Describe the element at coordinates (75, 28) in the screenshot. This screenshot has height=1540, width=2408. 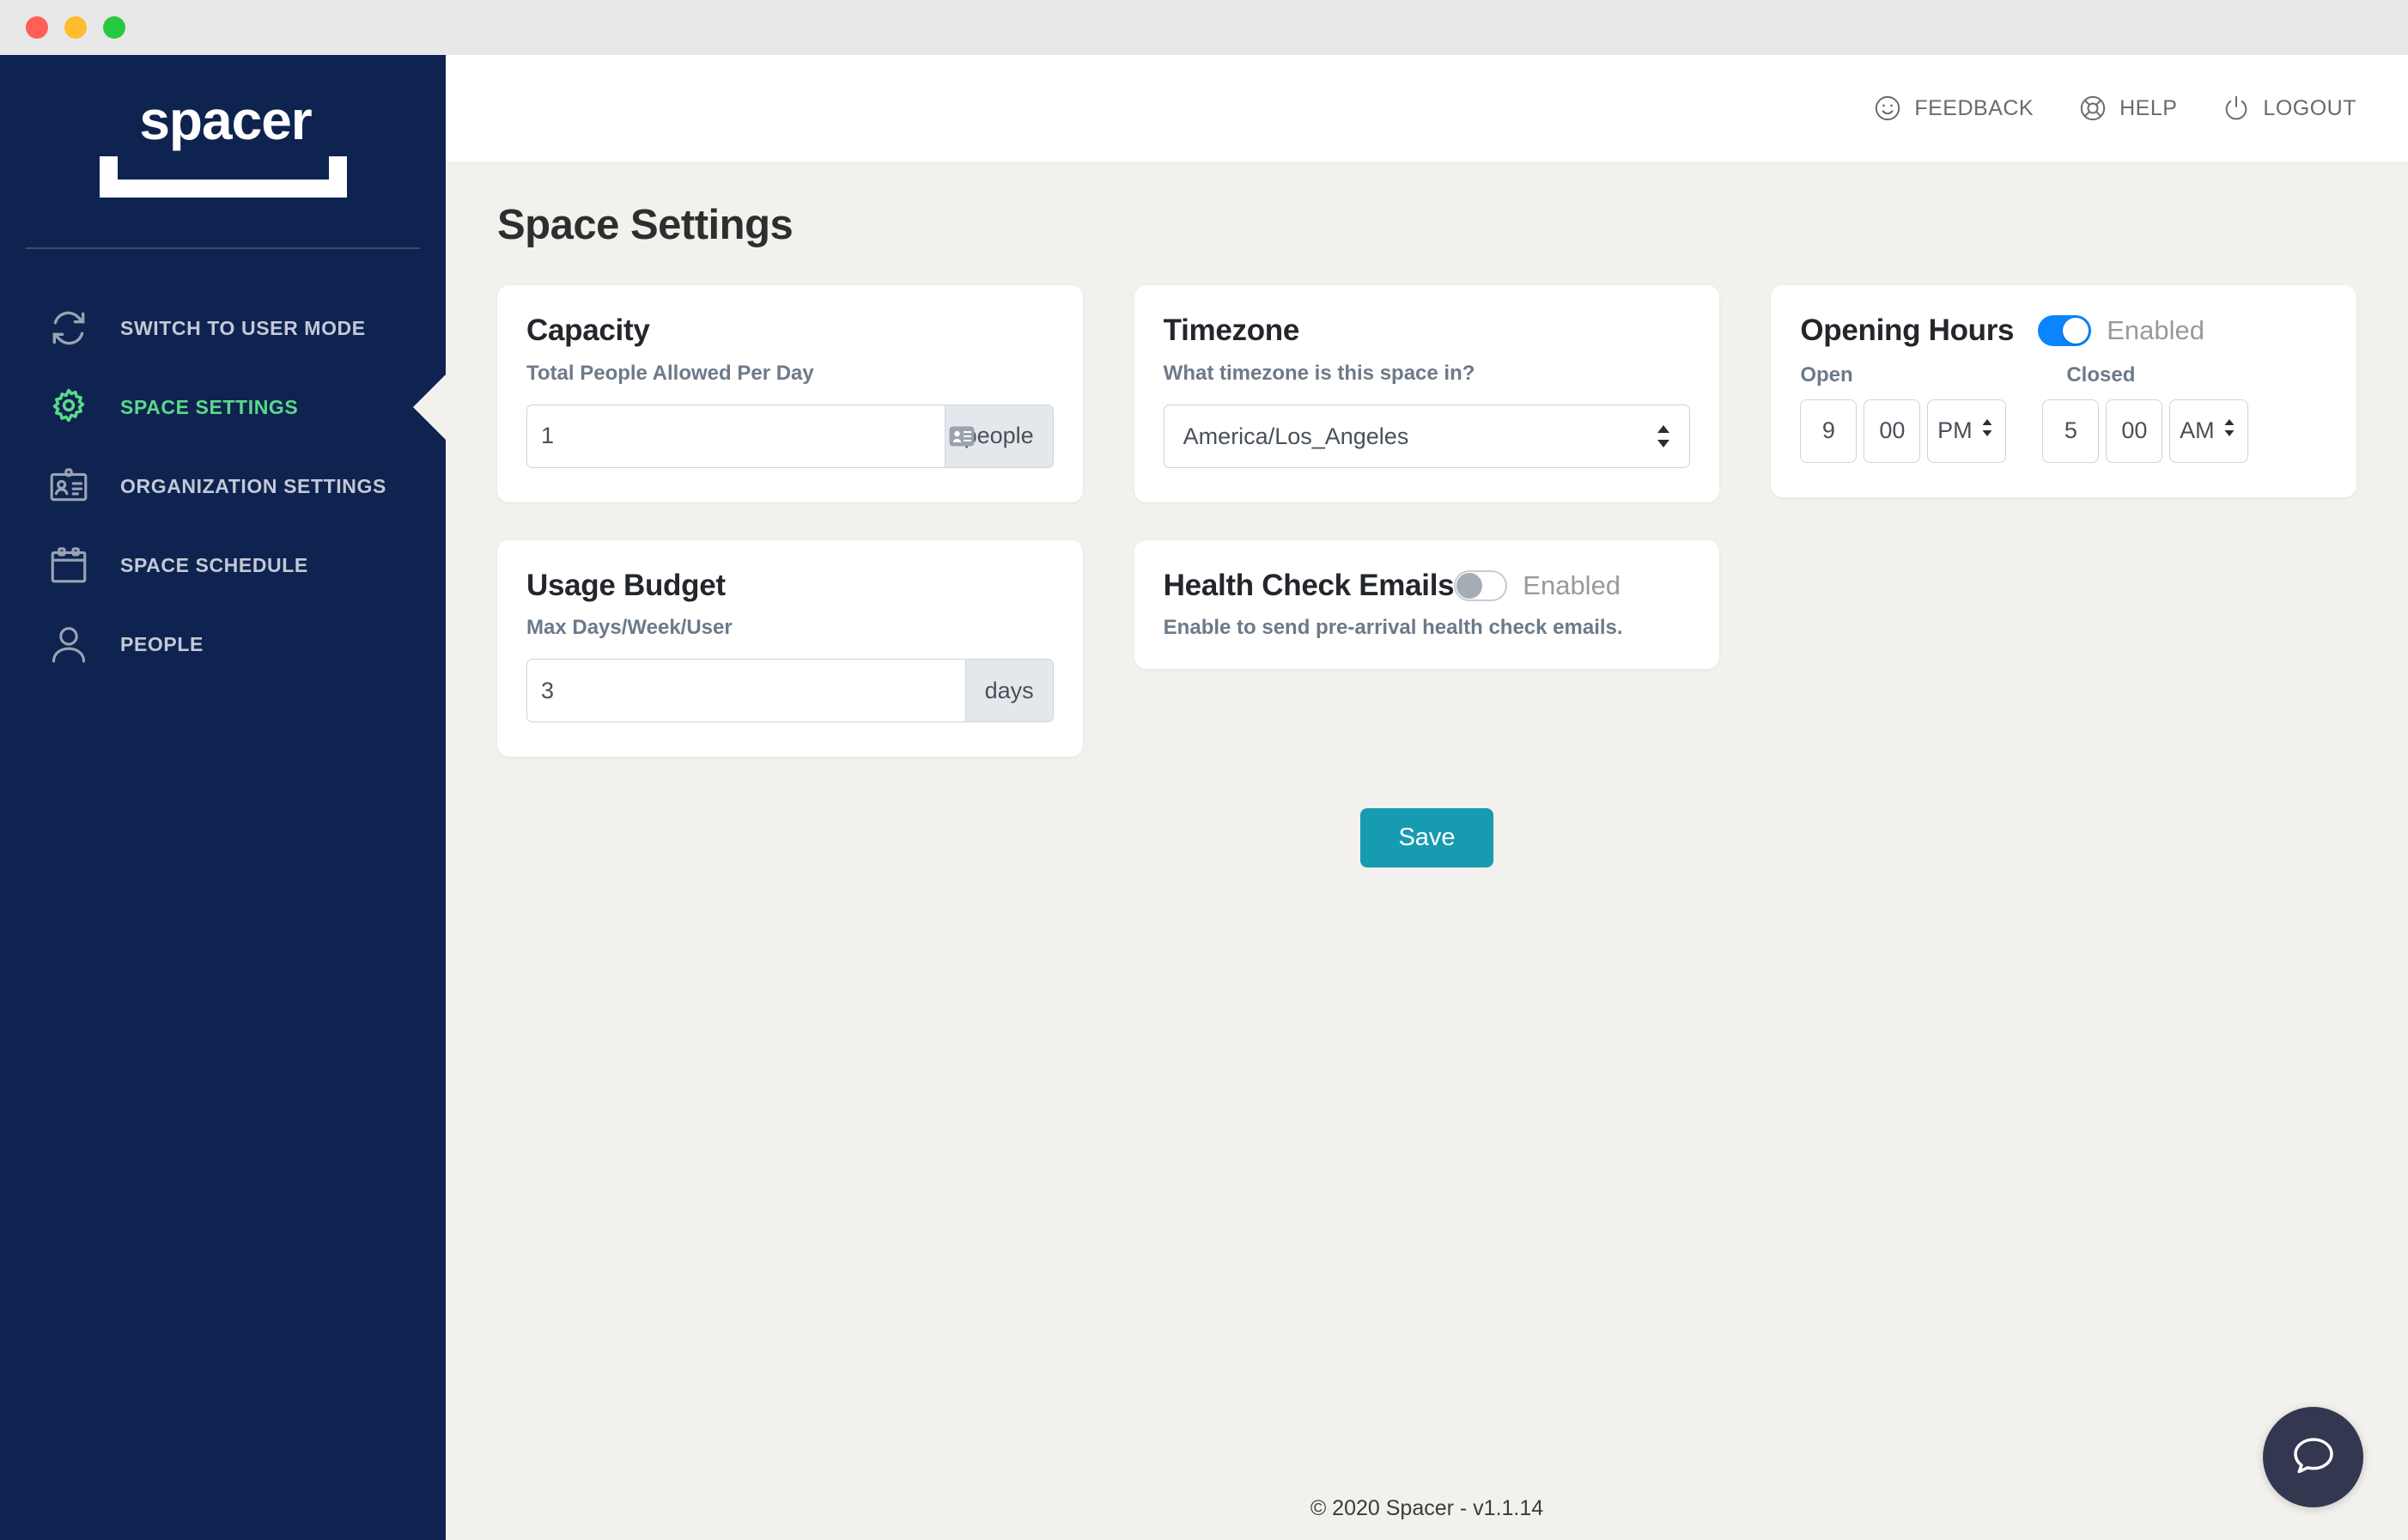
I see `minimize-window-button` at that location.